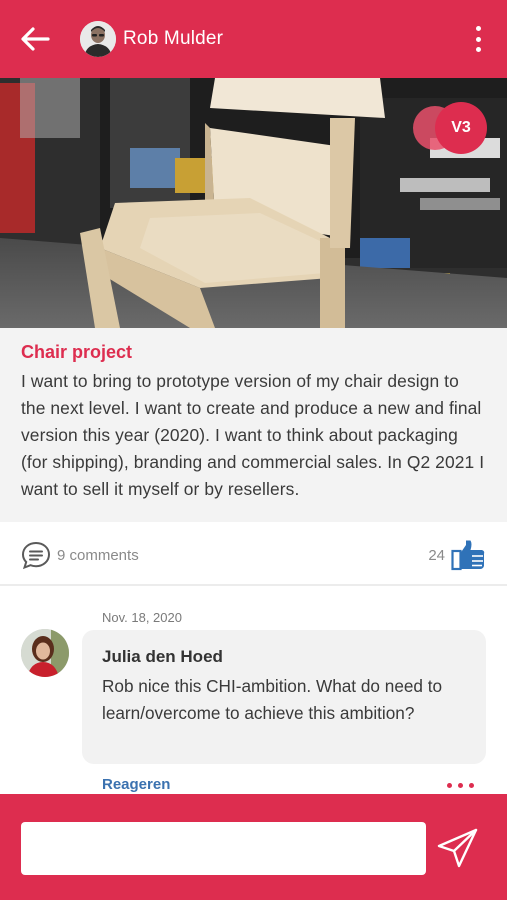 The image size is (507, 900). Describe the element at coordinates (162, 656) in the screenshot. I see `comment-author: Julia den Hoed` at that location.